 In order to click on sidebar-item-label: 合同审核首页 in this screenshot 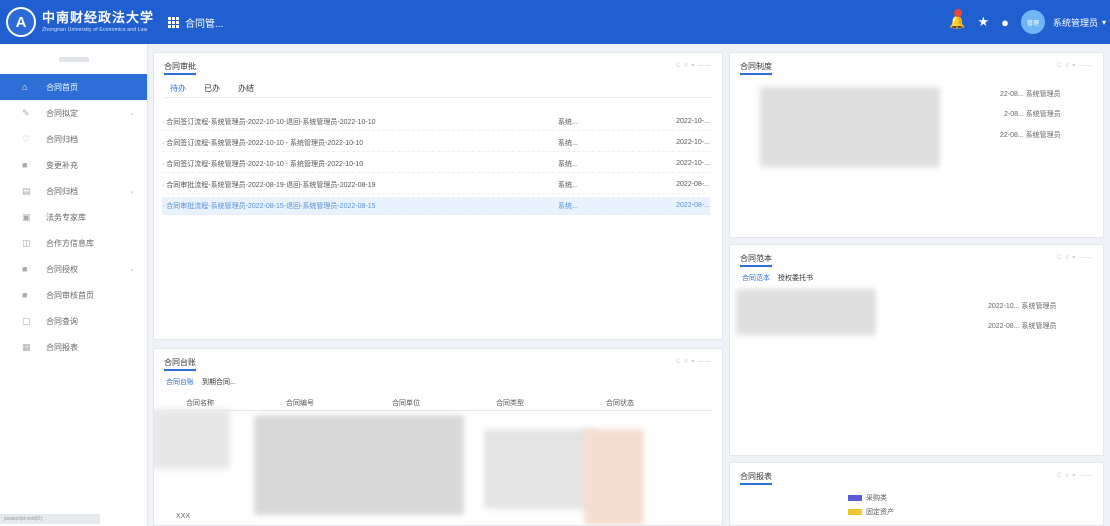, I will do `click(70, 295)`.